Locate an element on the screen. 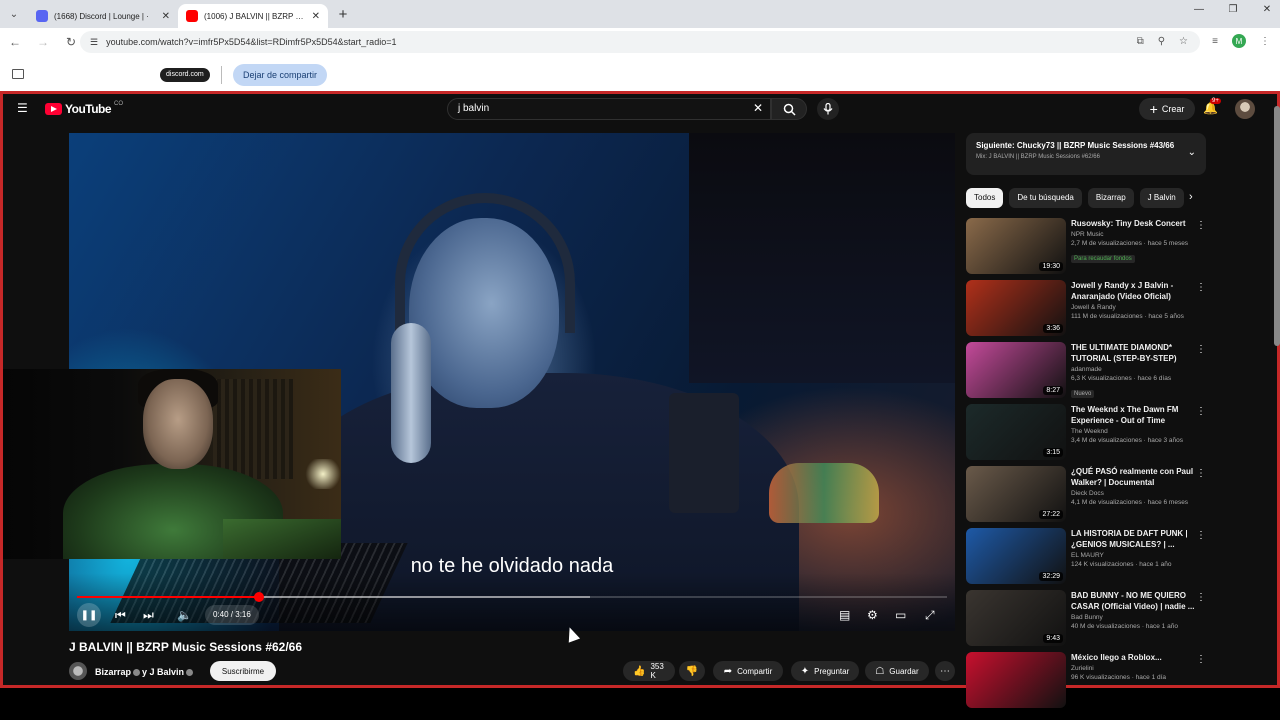  filter-chips: Todos De tu búsqueda Bizarrap J Balvin is located at coordinates (1086, 198).